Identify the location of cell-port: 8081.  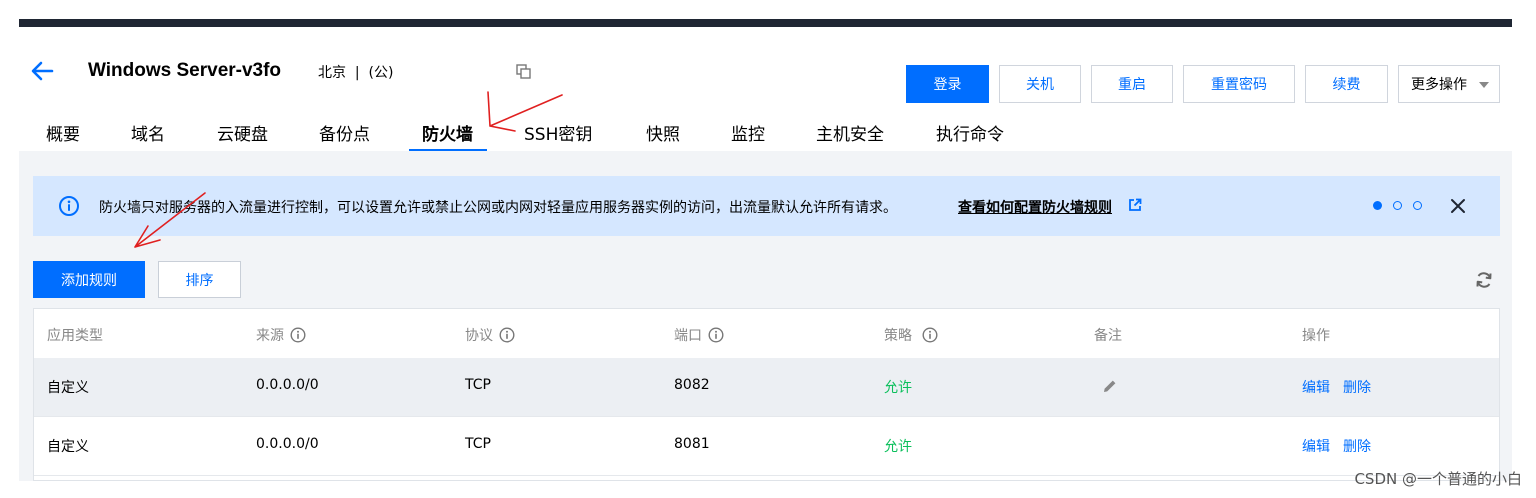
(692, 444).